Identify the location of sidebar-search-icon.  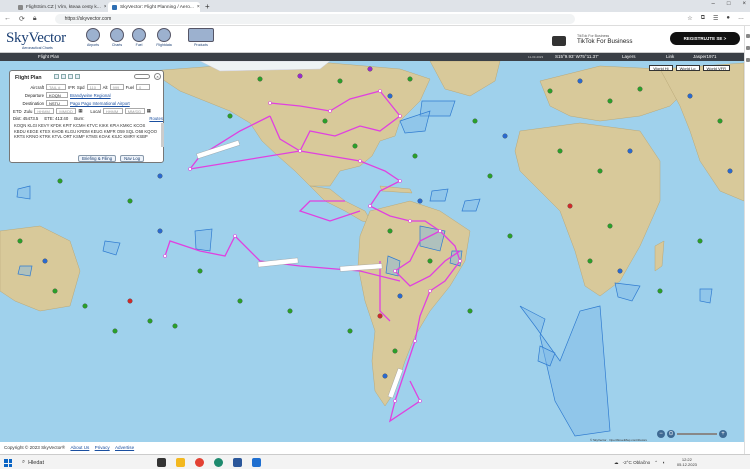
(748, 36).